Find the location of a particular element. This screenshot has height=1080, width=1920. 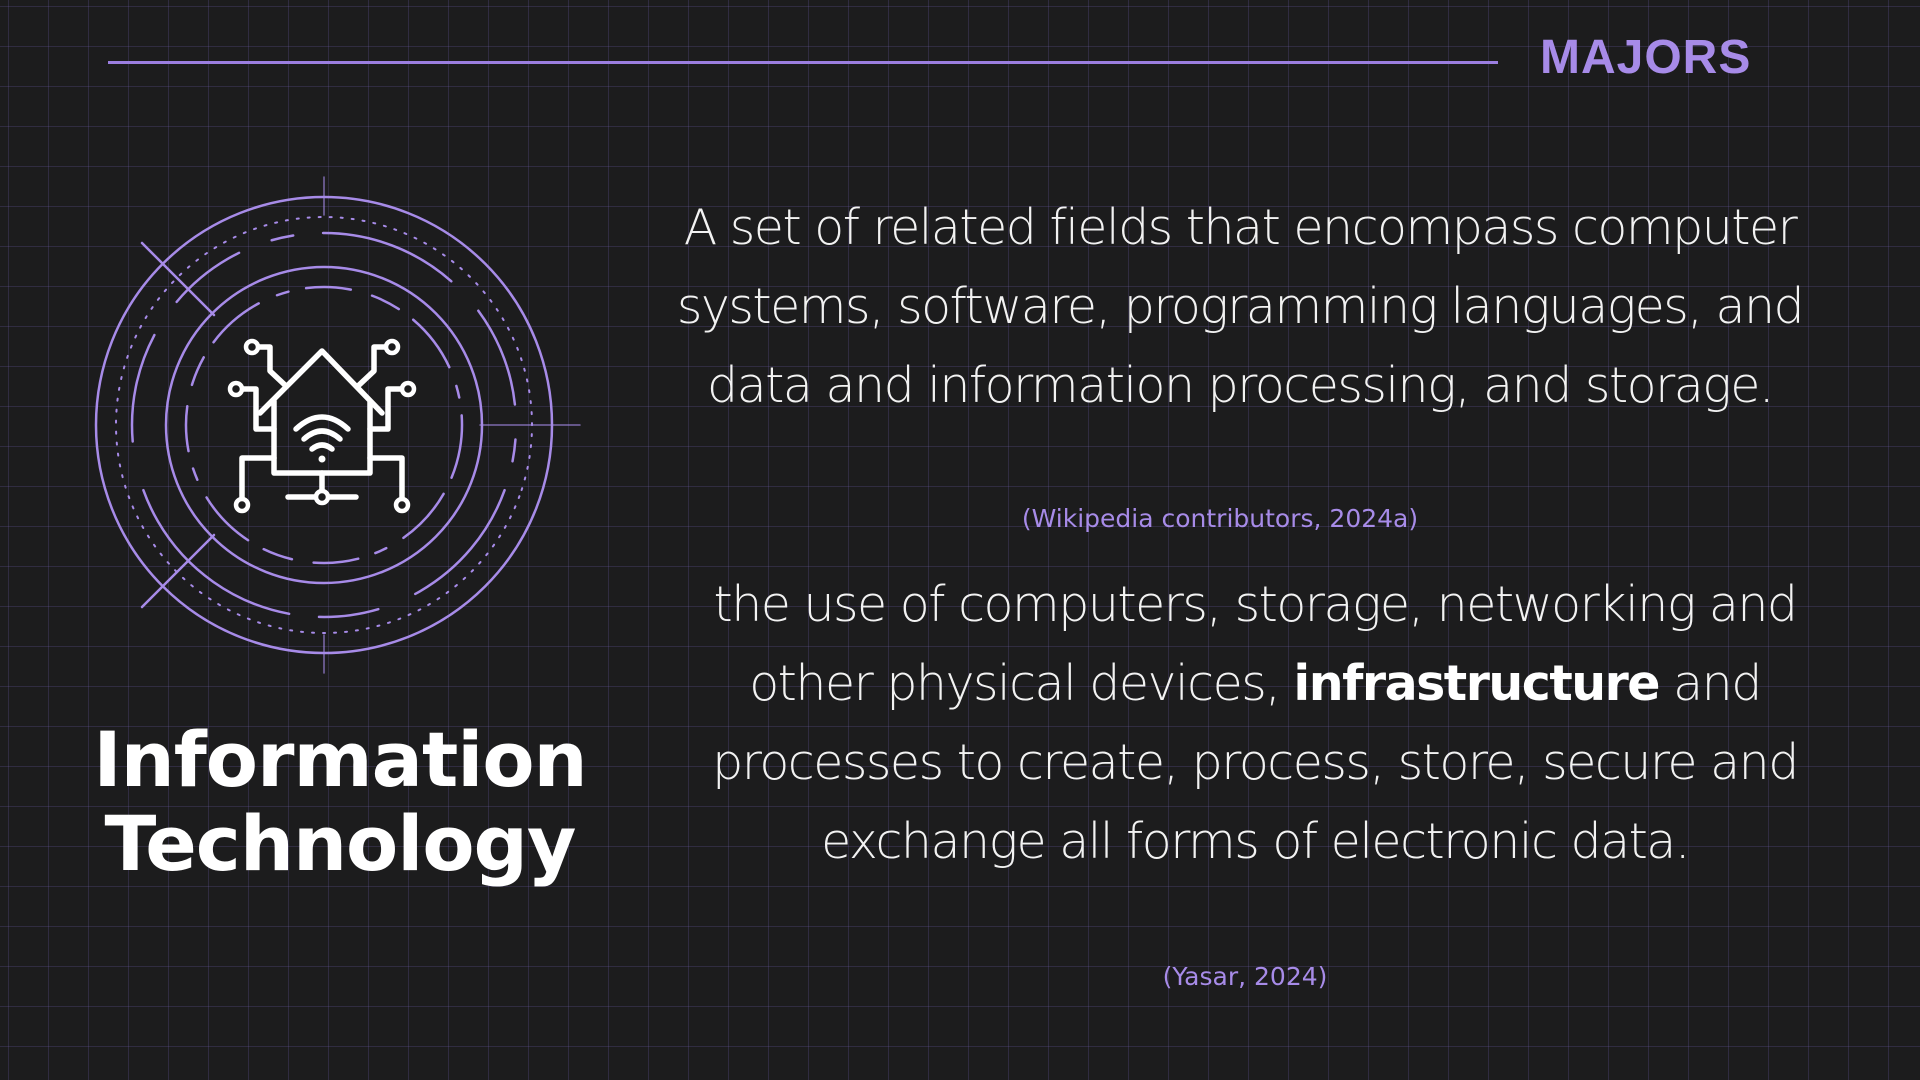

section-label: MAJORS is located at coordinates (1646, 57).